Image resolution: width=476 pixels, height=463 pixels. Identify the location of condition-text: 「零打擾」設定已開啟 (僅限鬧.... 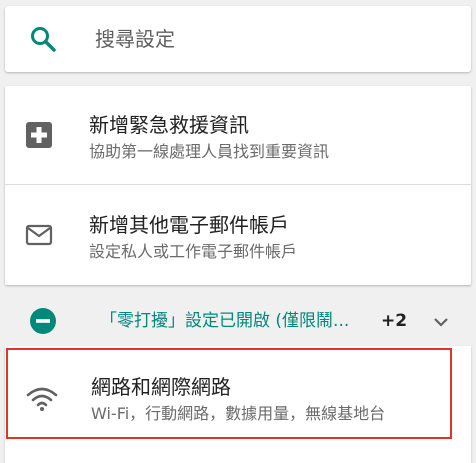
(225, 321).